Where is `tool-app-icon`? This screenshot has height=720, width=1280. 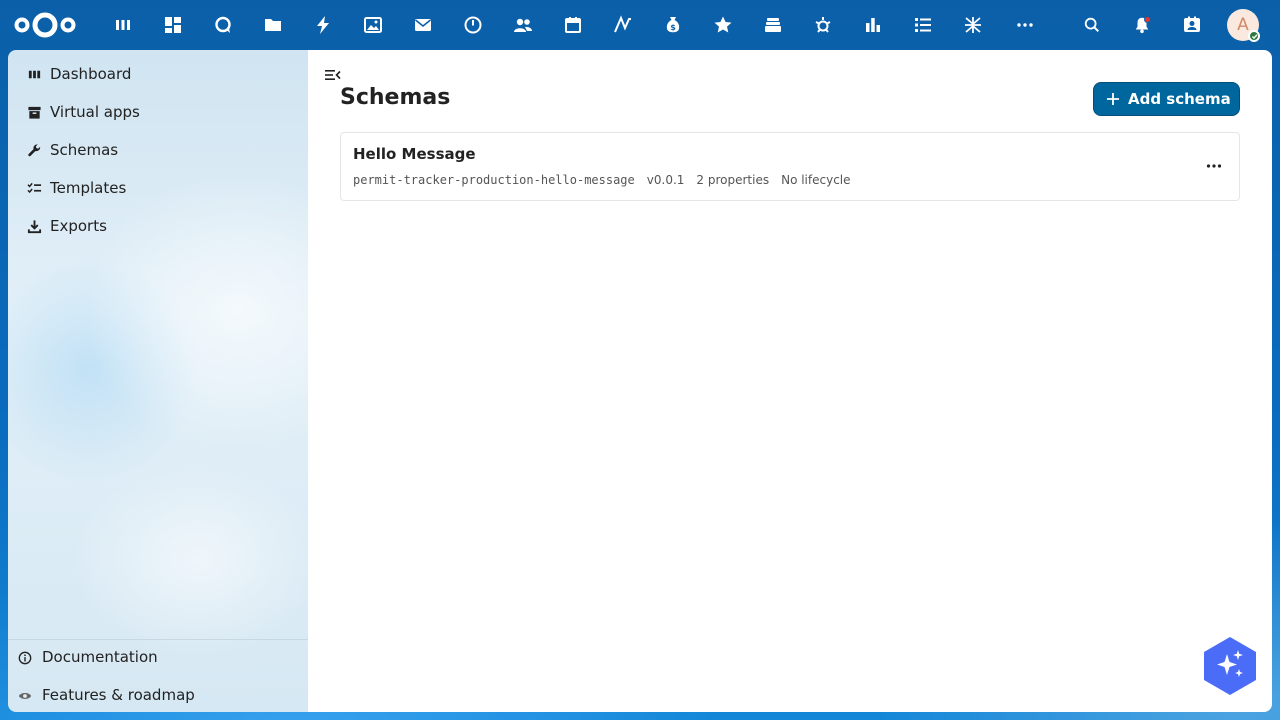
tool-app-icon is located at coordinates (973, 25).